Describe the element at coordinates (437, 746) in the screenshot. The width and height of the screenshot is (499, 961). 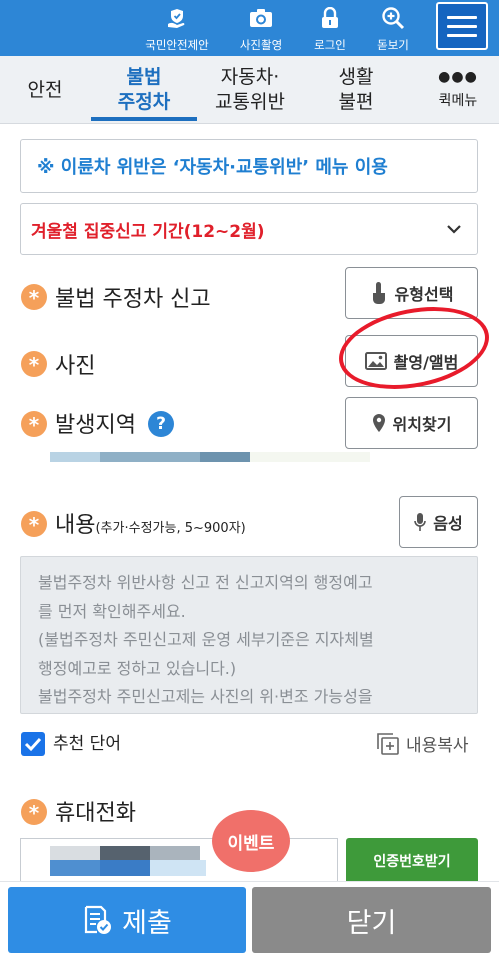
I see `copy-content-label: 내용복사` at that location.